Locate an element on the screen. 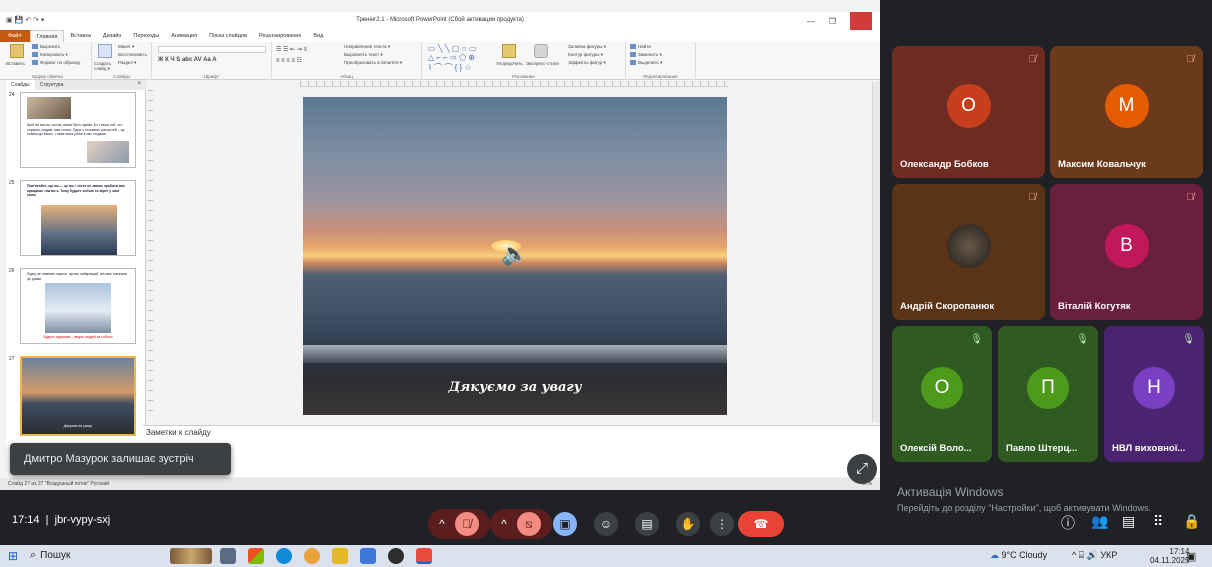 This screenshot has width=1212, height=567. layout-button: Макет ▾ is located at coordinates (126, 47).